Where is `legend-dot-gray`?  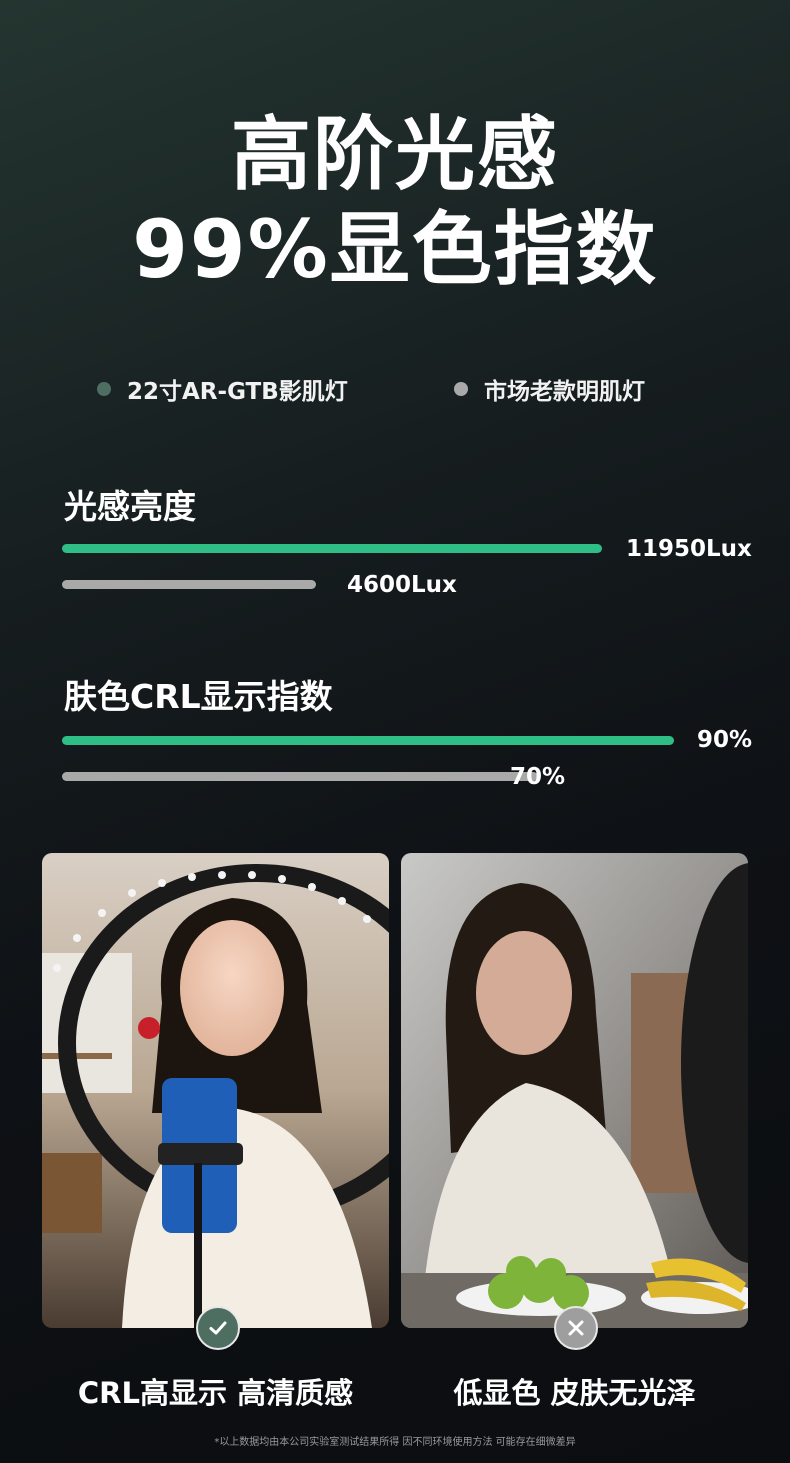
legend-dot-gray is located at coordinates (461, 389).